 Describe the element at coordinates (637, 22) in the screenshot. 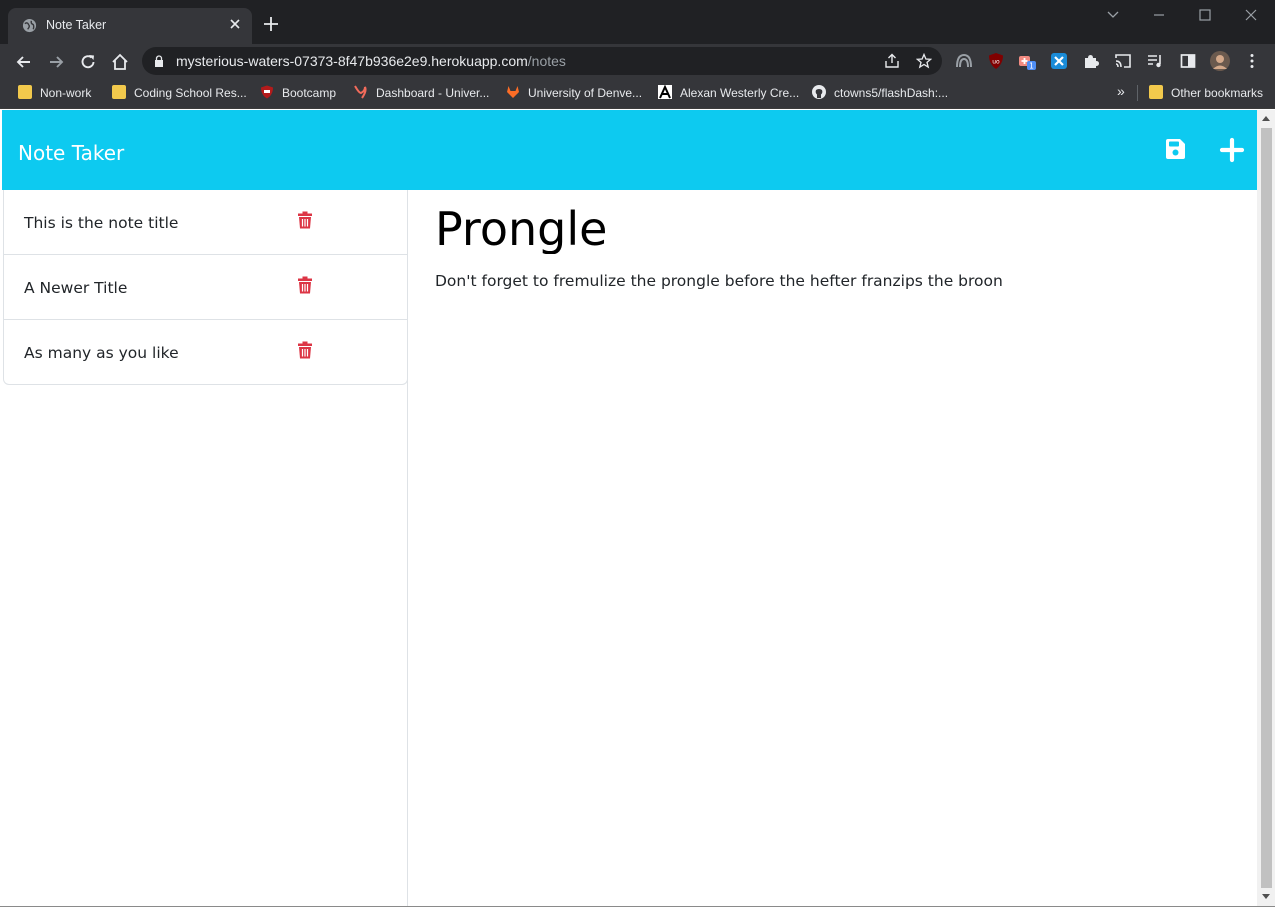

I see `browser-tab-bar: Note Taker` at that location.